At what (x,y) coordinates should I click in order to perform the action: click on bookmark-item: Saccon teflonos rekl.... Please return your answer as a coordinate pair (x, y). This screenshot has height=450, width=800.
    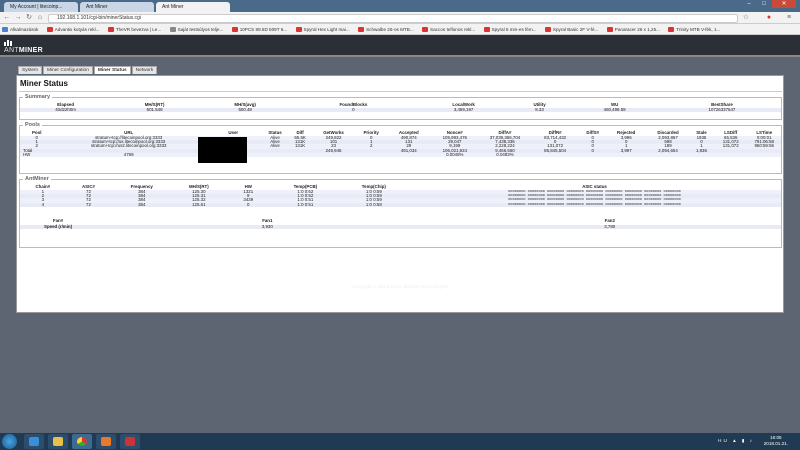
    Looking at the image, I should click on (450, 29).